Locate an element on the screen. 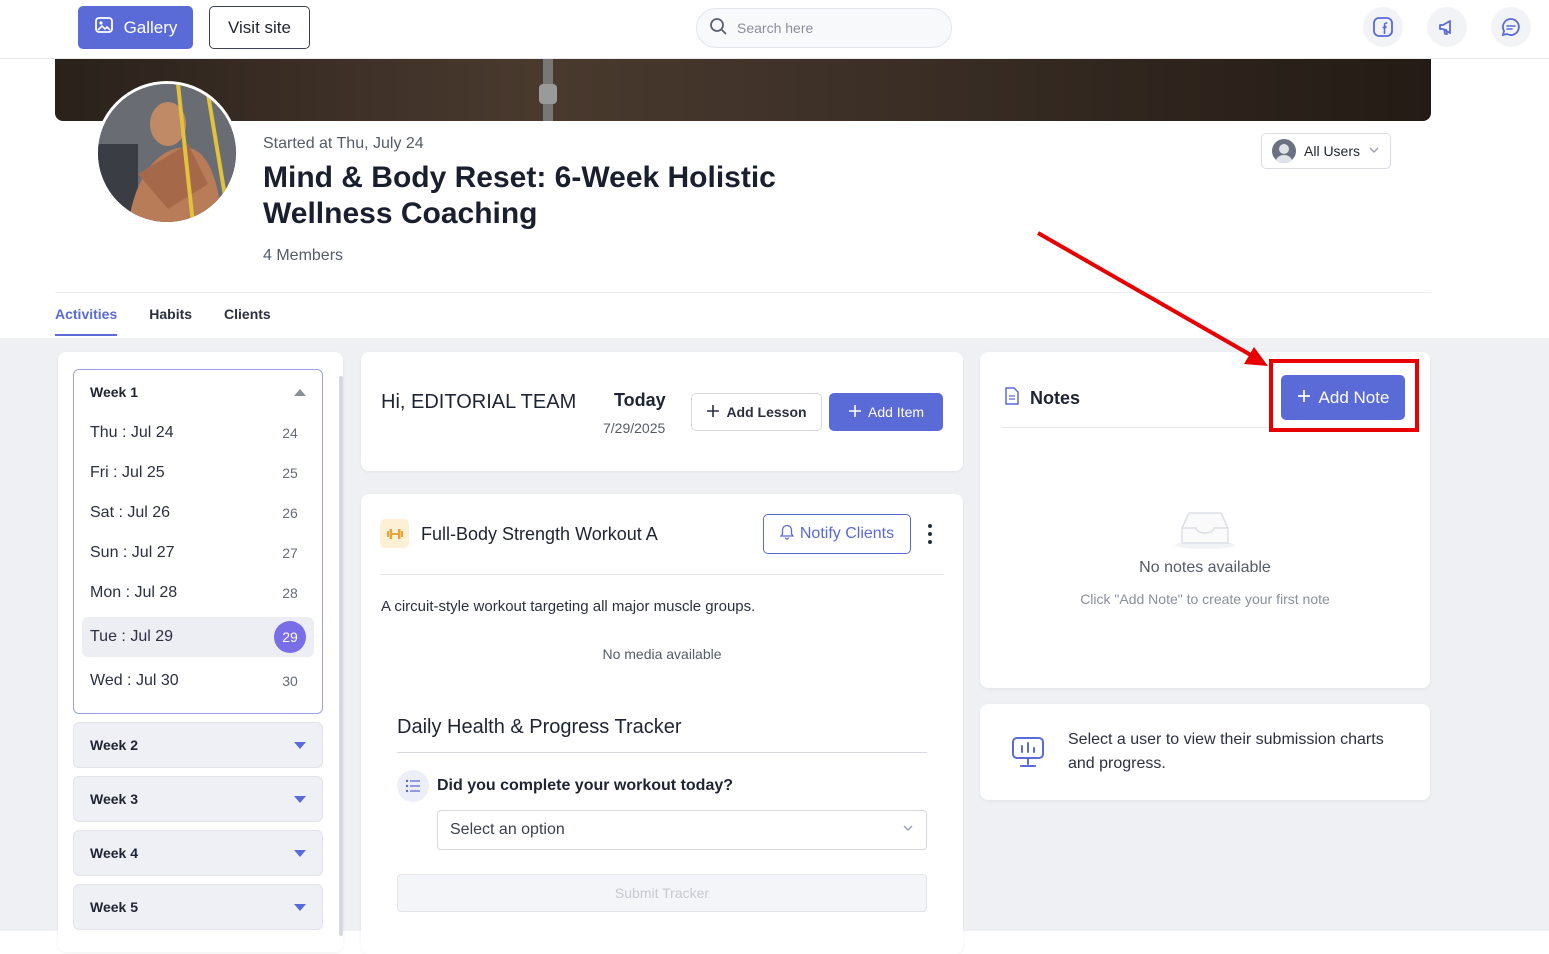  week-2-header: Week 2 is located at coordinates (198, 745).